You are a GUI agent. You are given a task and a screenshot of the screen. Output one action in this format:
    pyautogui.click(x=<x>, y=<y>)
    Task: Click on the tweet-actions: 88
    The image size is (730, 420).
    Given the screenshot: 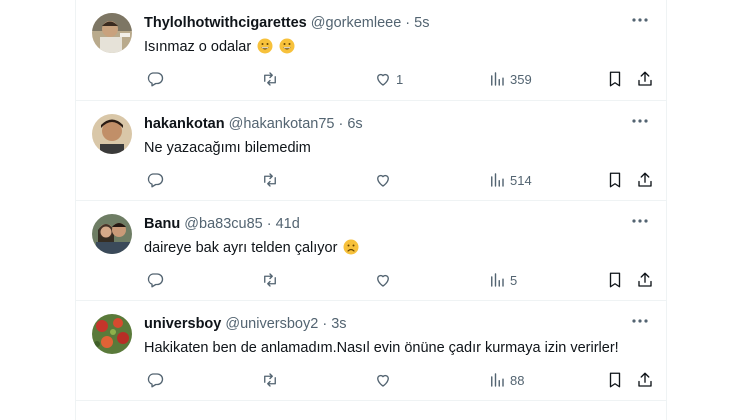 What is the action you would take?
    pyautogui.click(x=396, y=380)
    